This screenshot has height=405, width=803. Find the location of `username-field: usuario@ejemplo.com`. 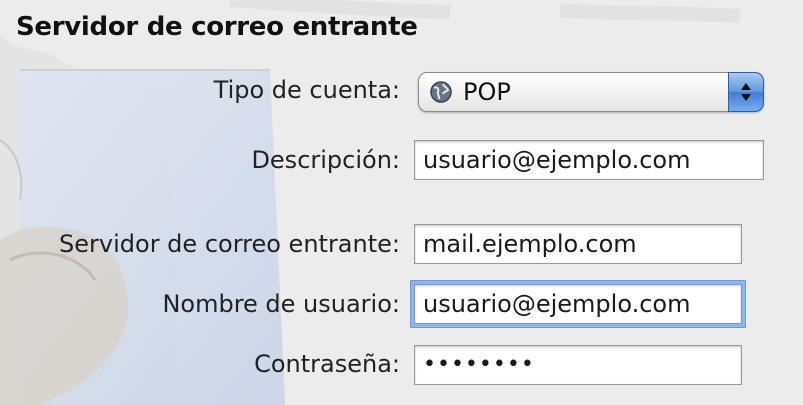

username-field: usuario@ejemplo.com is located at coordinates (578, 304).